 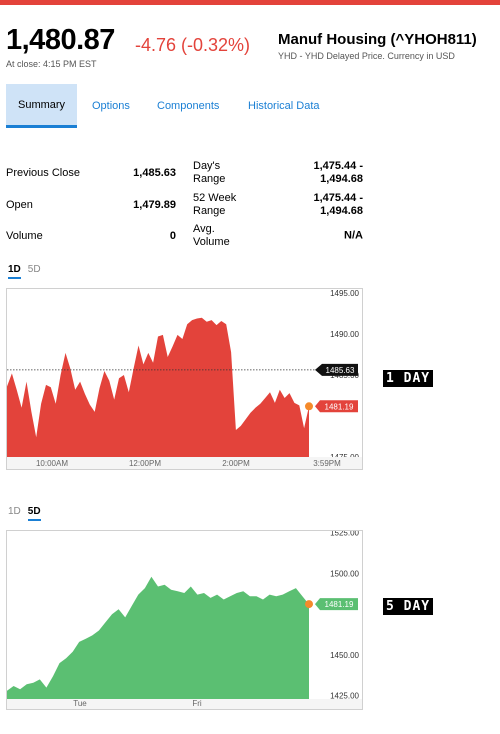 I want to click on chart1-current-label: 1481.19, so click(x=339, y=406).